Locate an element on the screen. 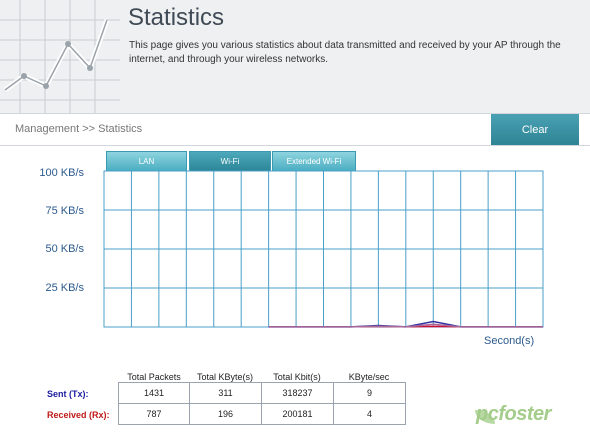  table-cell: 200181 is located at coordinates (297, 414).